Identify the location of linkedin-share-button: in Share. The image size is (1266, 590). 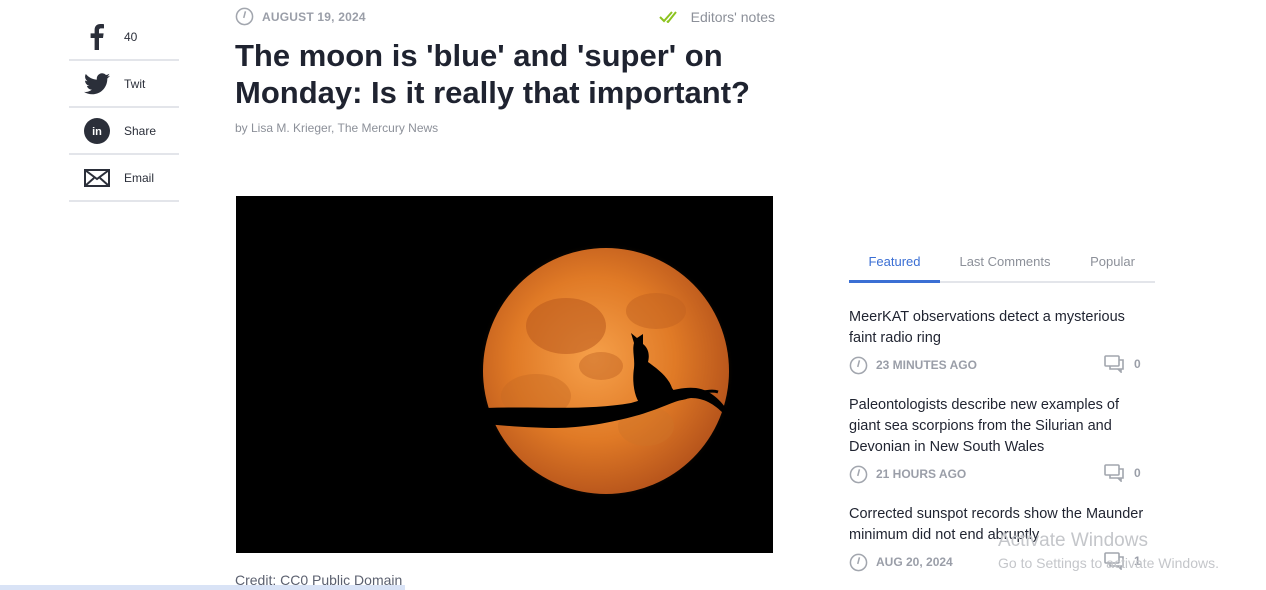
(124, 131).